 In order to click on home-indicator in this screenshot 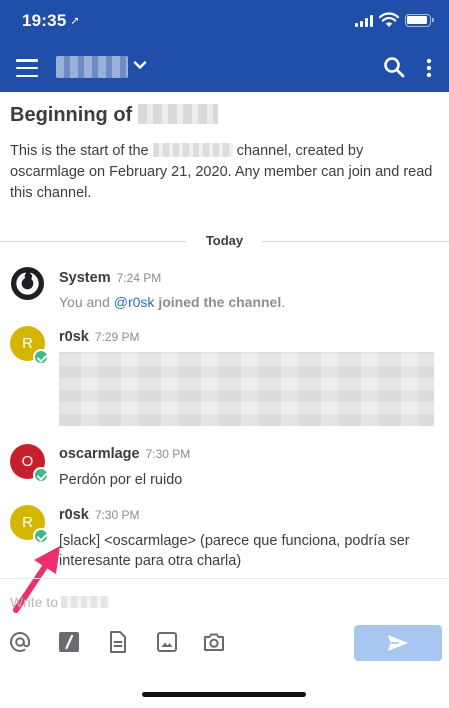, I will do `click(224, 694)`.